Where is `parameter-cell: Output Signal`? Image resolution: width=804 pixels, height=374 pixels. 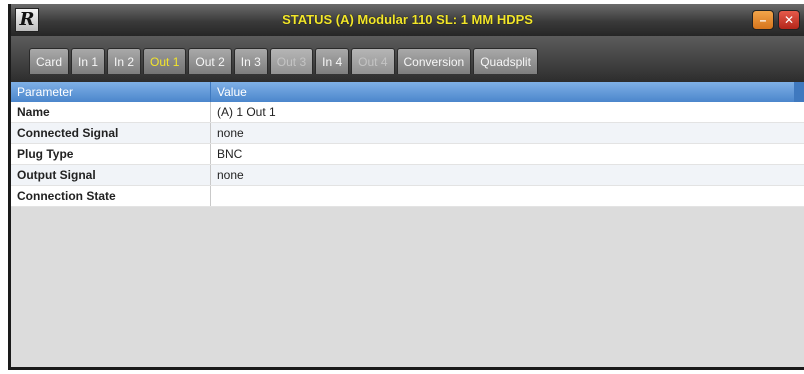 parameter-cell: Output Signal is located at coordinates (111, 175).